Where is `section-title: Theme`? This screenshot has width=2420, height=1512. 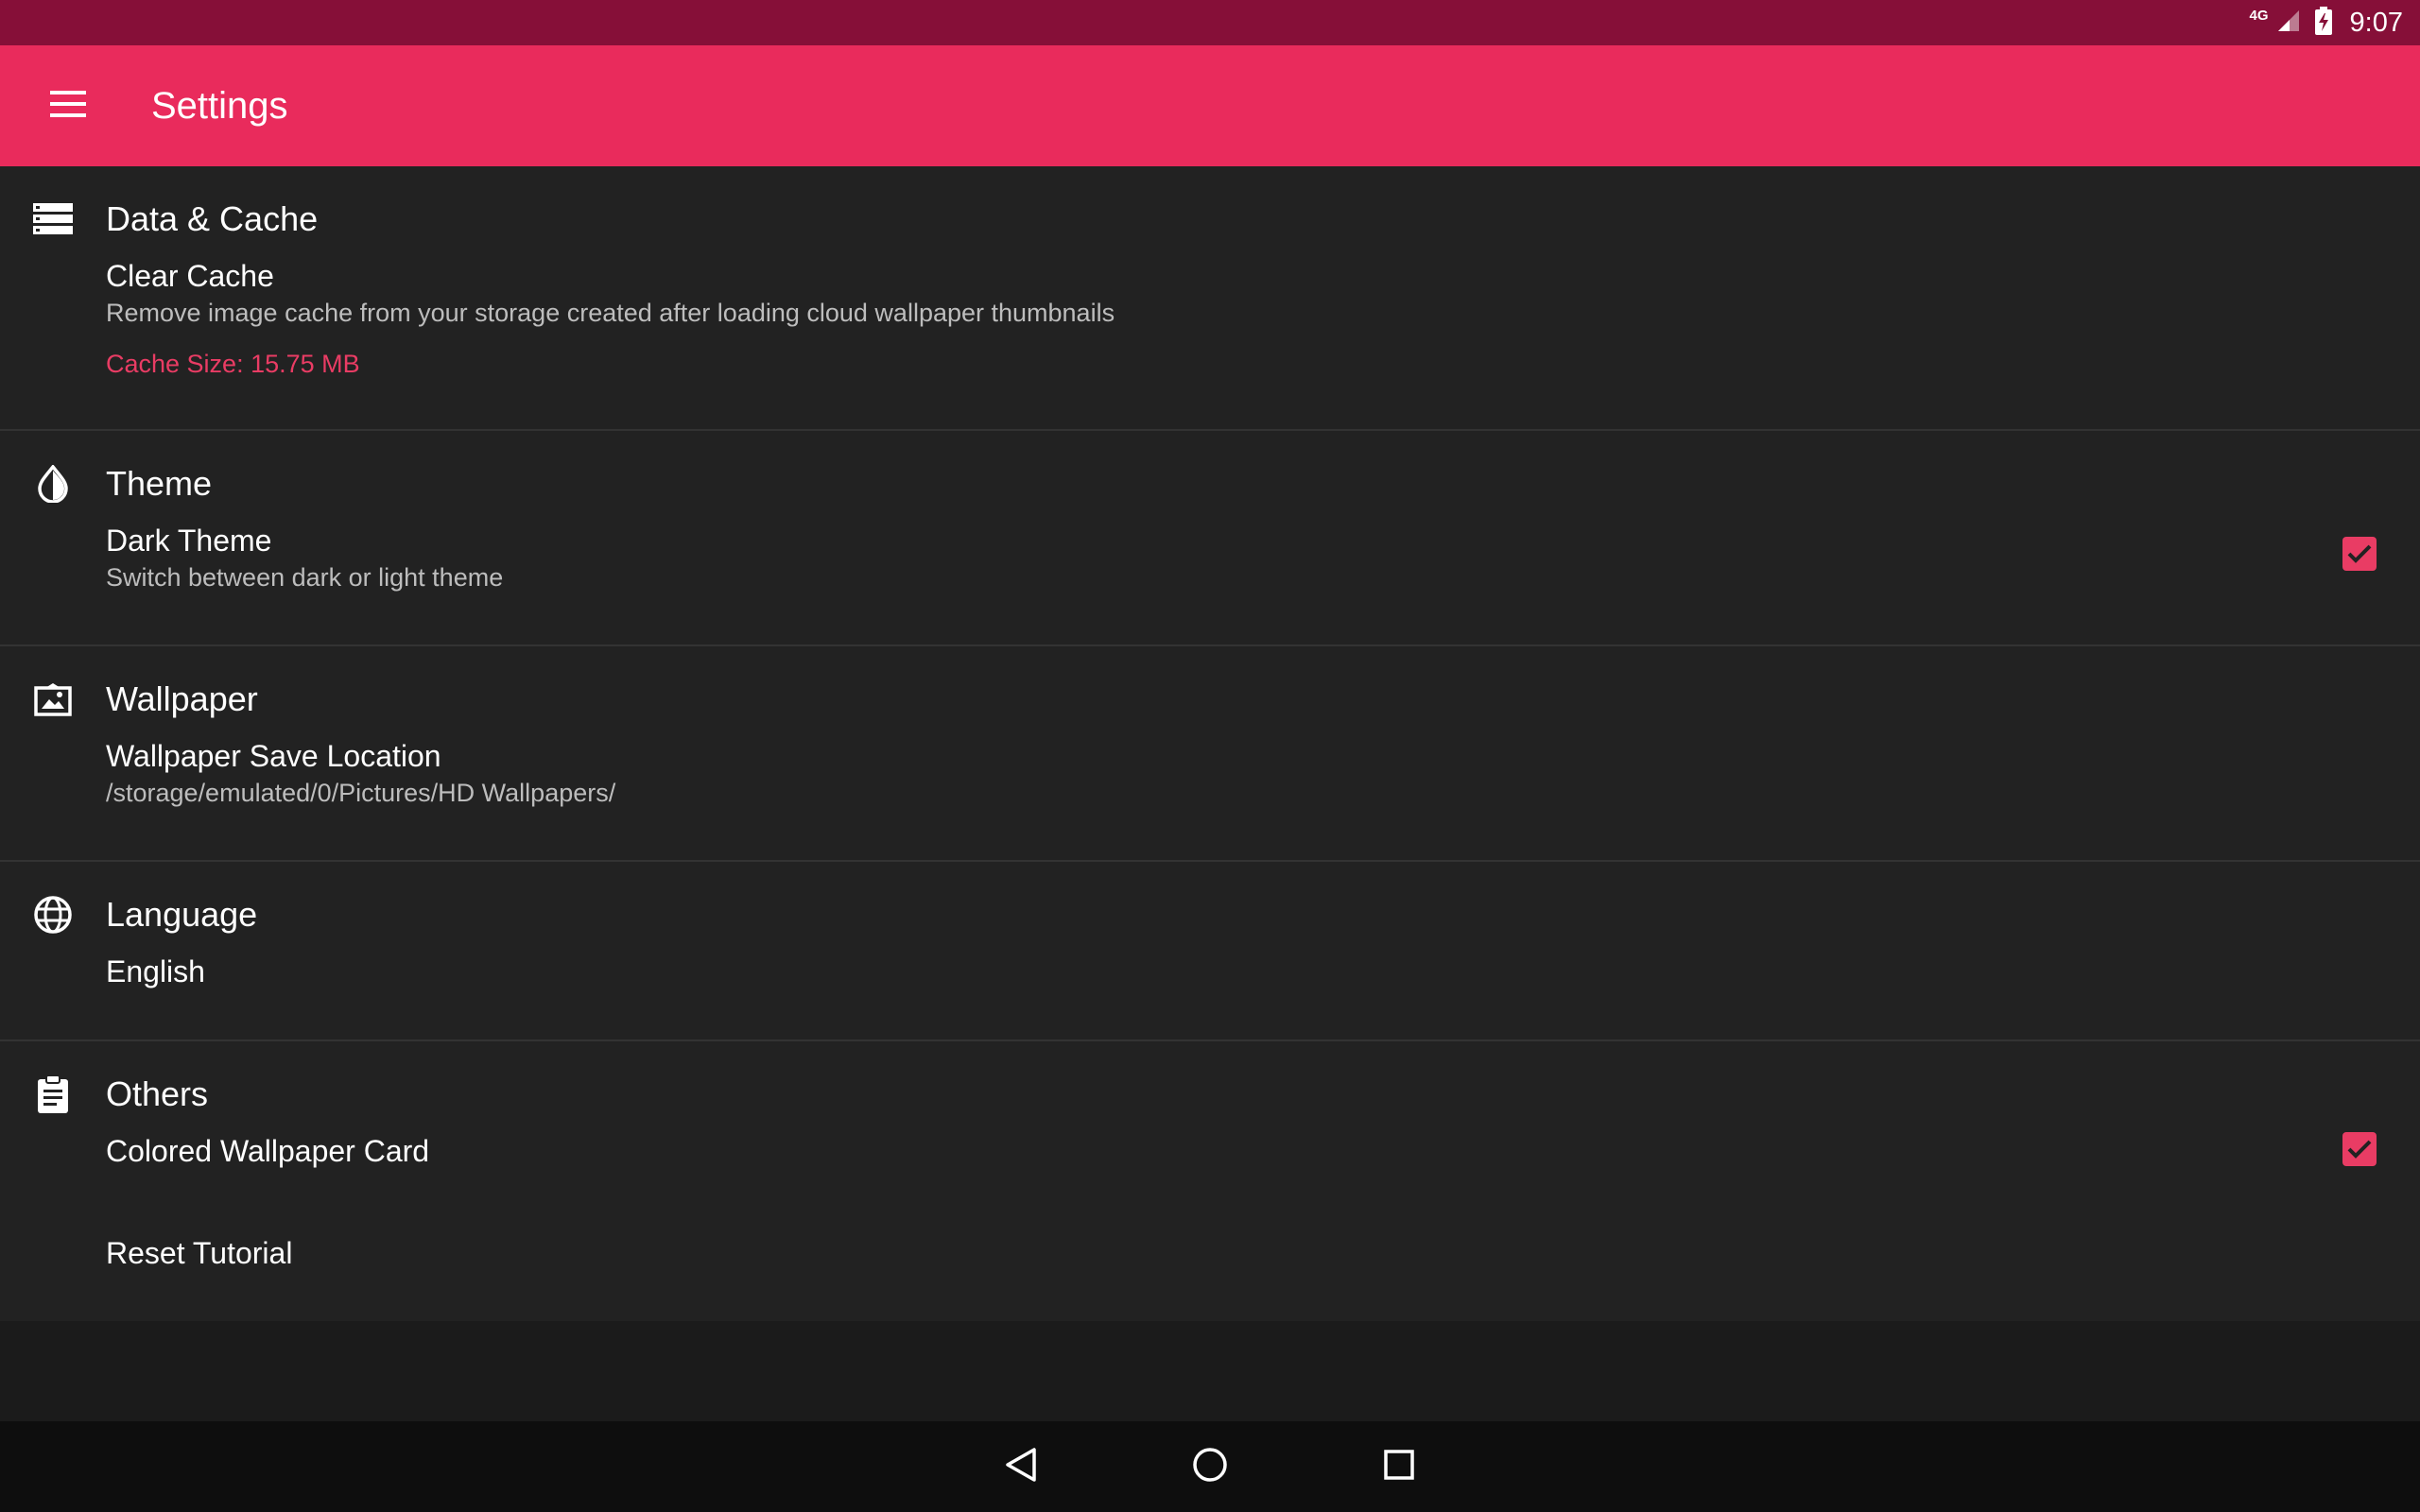
section-title: Theme is located at coordinates (159, 483).